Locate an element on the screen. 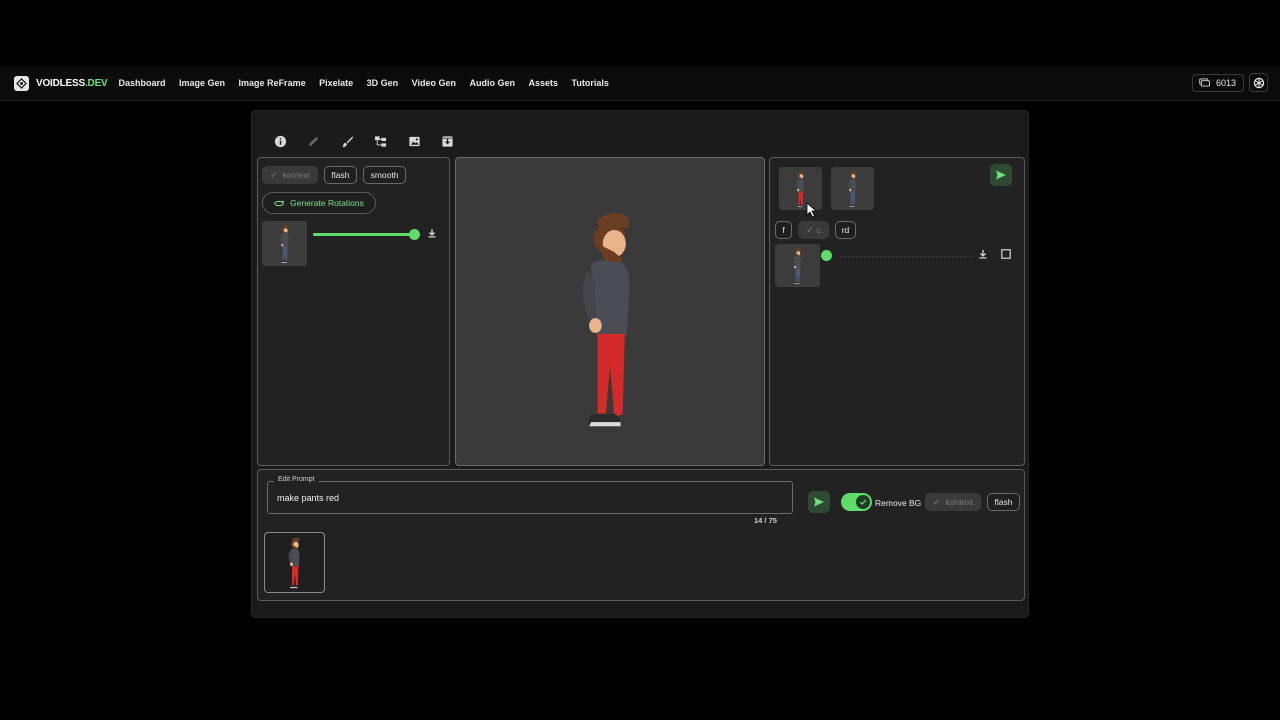  send-variants-button is located at coordinates (1001, 175).